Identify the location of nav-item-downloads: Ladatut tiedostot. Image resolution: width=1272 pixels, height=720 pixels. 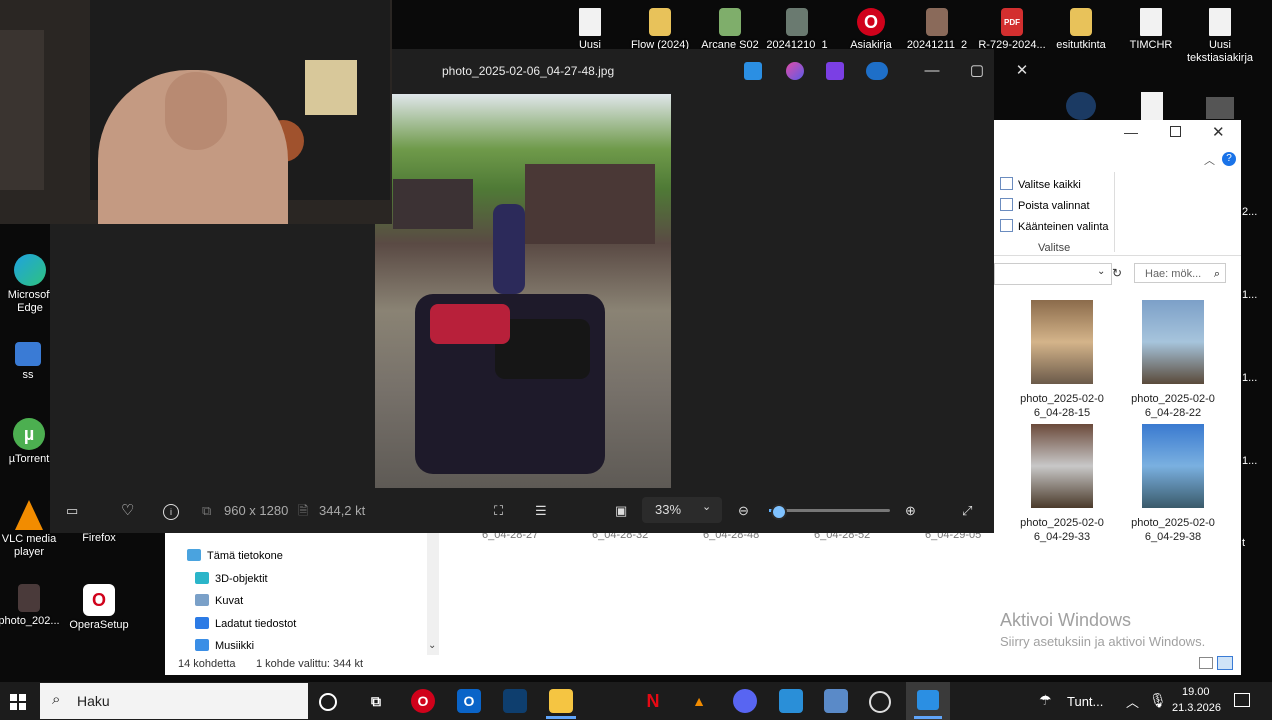
(245, 624).